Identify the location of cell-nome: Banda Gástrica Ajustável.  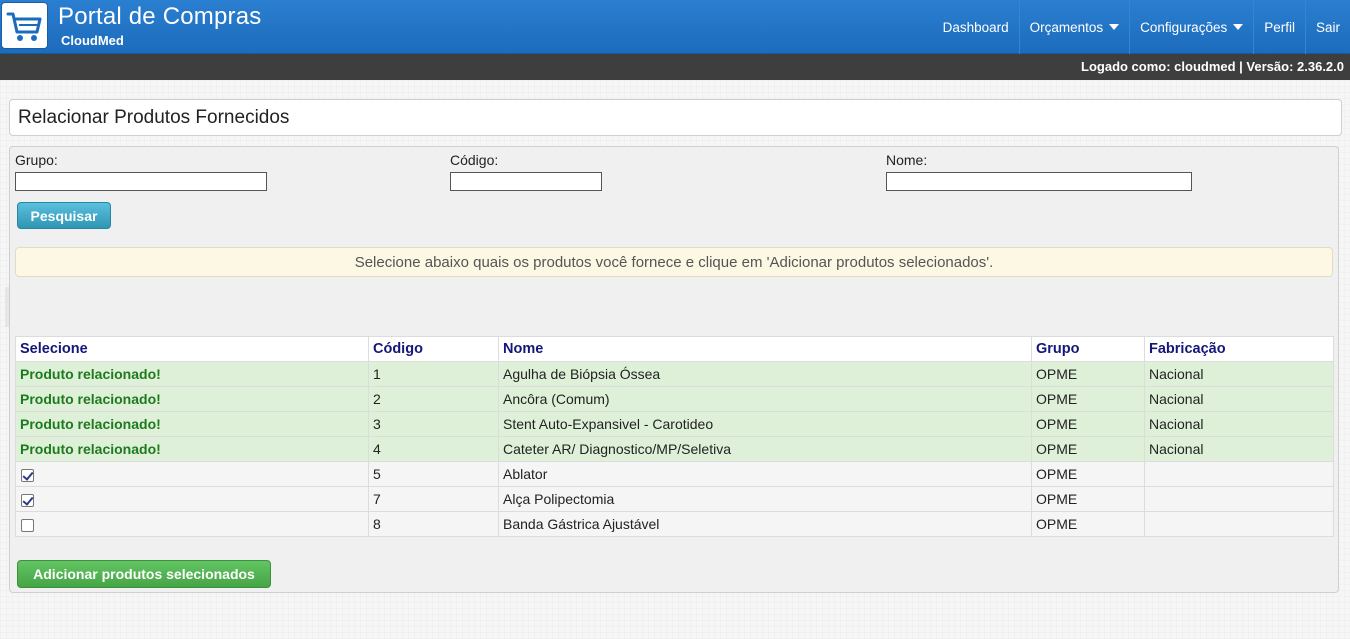
(765, 524).